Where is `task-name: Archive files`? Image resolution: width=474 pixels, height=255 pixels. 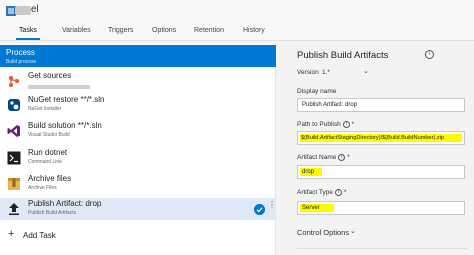 task-name: Archive files is located at coordinates (50, 178).